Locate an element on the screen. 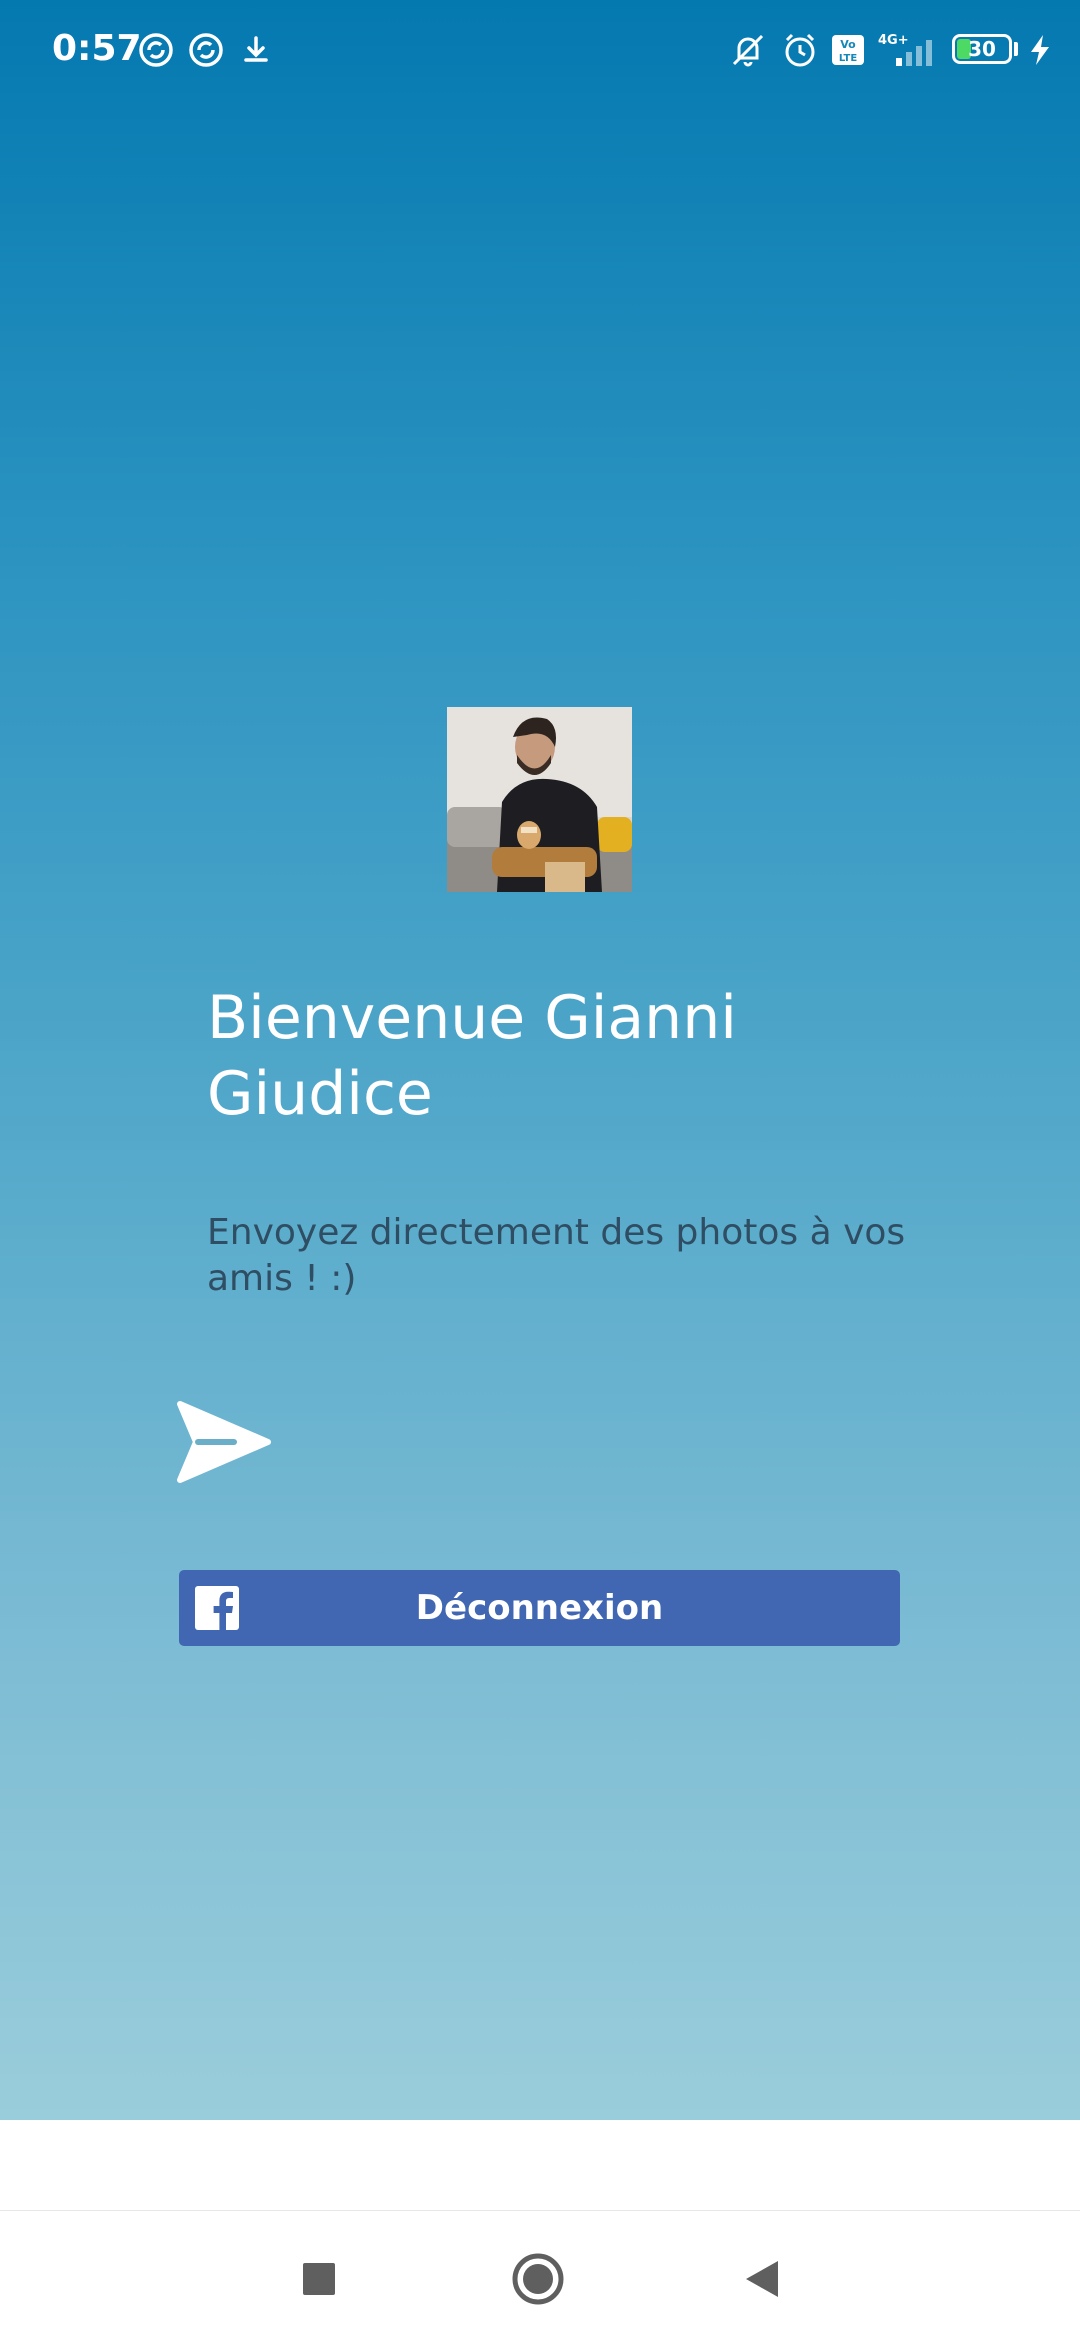 The image size is (1080, 2340). send-icon is located at coordinates (224, 1442).